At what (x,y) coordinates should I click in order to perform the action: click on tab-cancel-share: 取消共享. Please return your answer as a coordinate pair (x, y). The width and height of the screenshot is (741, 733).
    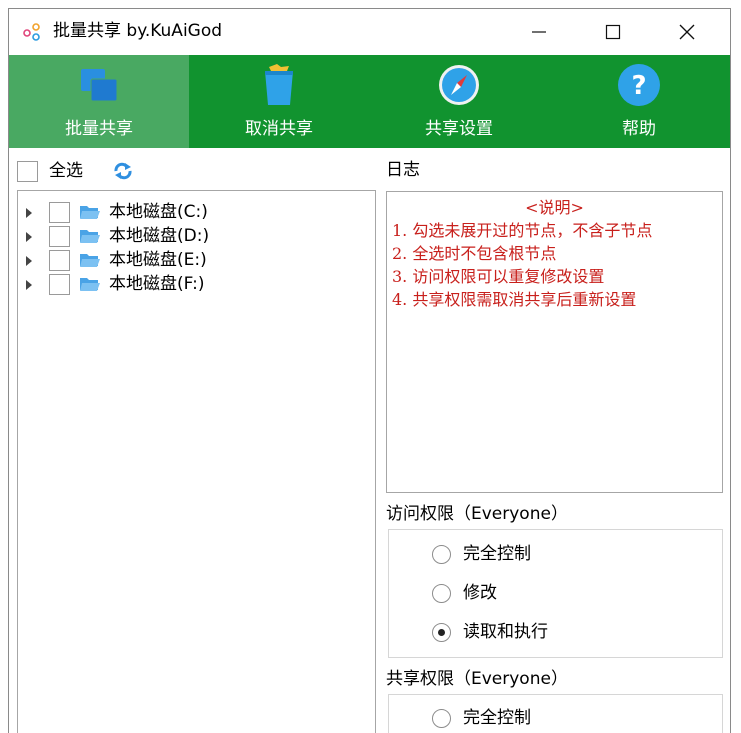
    Looking at the image, I should click on (279, 101).